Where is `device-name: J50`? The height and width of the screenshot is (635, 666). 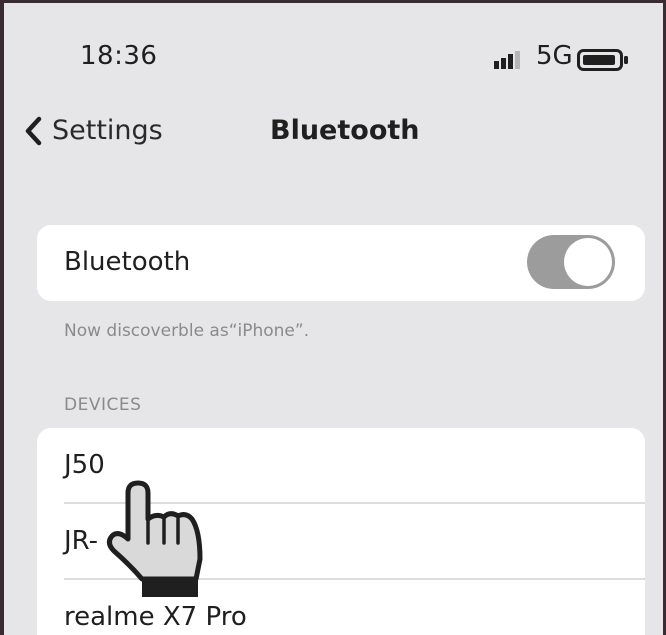
device-name: J50 is located at coordinates (84, 465).